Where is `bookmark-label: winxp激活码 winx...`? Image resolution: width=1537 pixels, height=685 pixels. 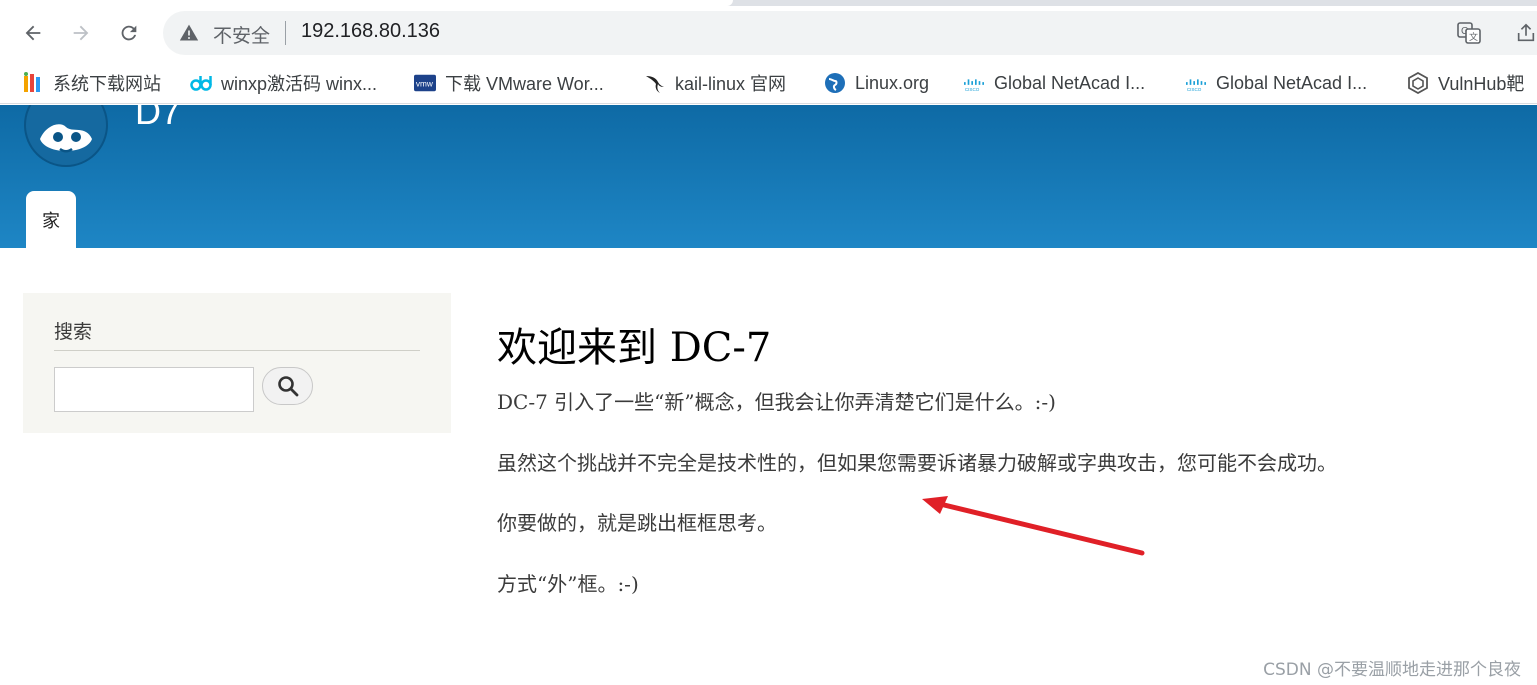
bookmark-label: winxp激活码 winx... is located at coordinates (299, 84).